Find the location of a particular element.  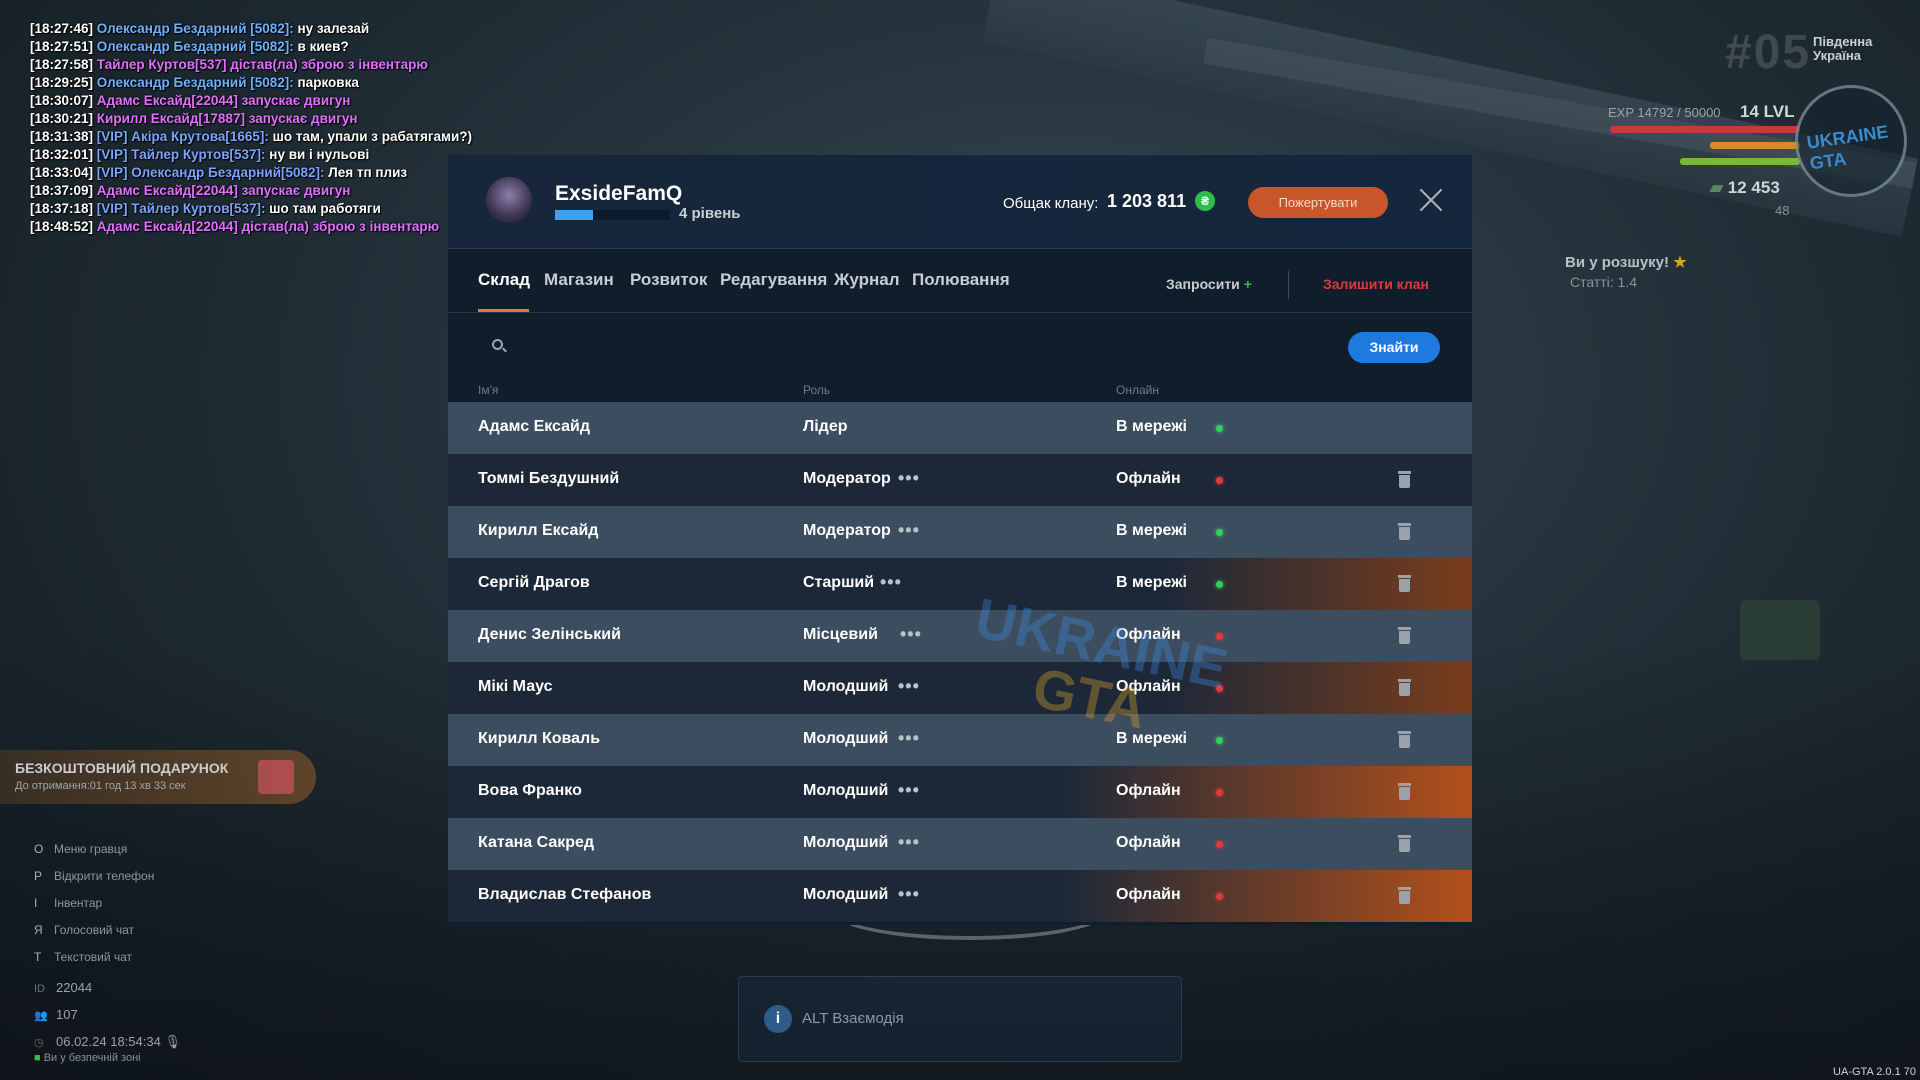

key-hint: T Текстовий чат is located at coordinates (94, 957).